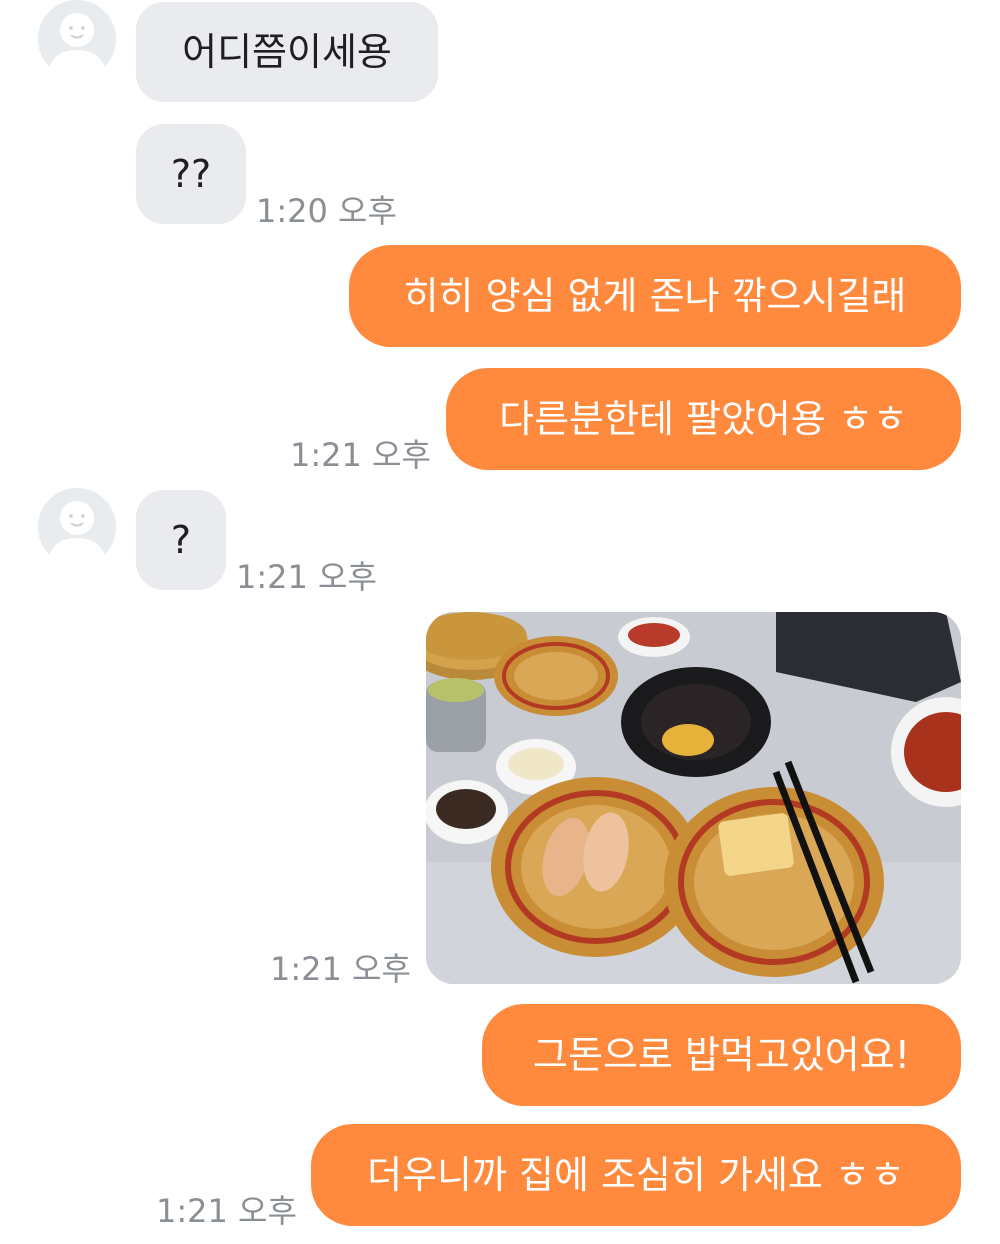  I want to click on outgoing-message: 히히 양심 없게 존나 깎으시길래, so click(655, 296).